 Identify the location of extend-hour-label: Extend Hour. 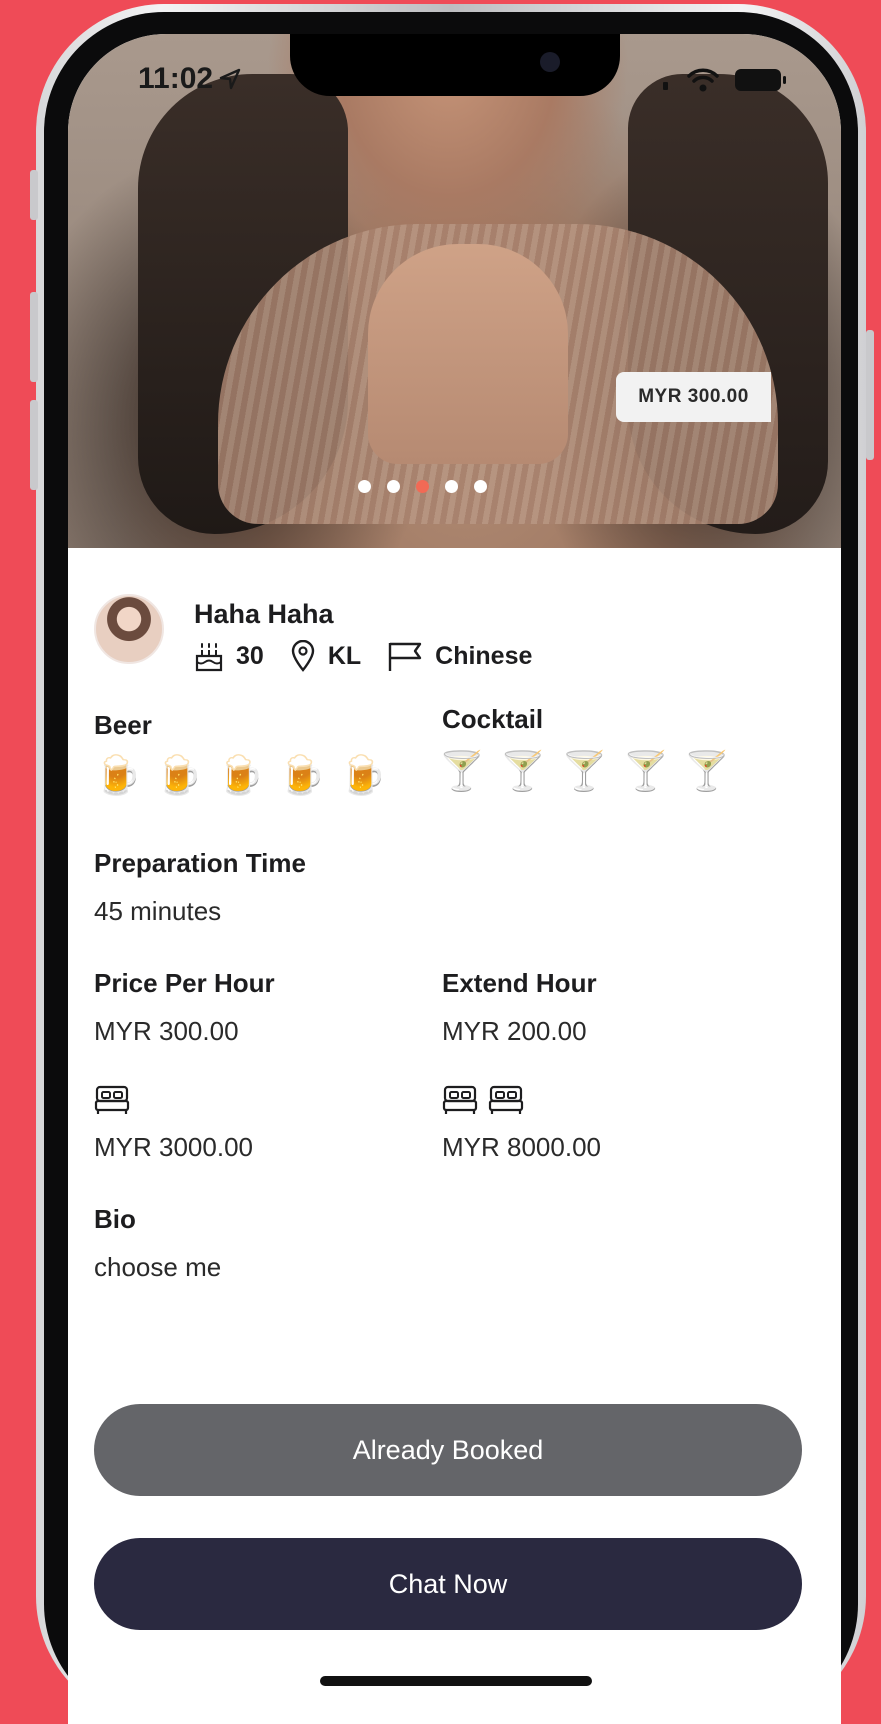
(519, 983).